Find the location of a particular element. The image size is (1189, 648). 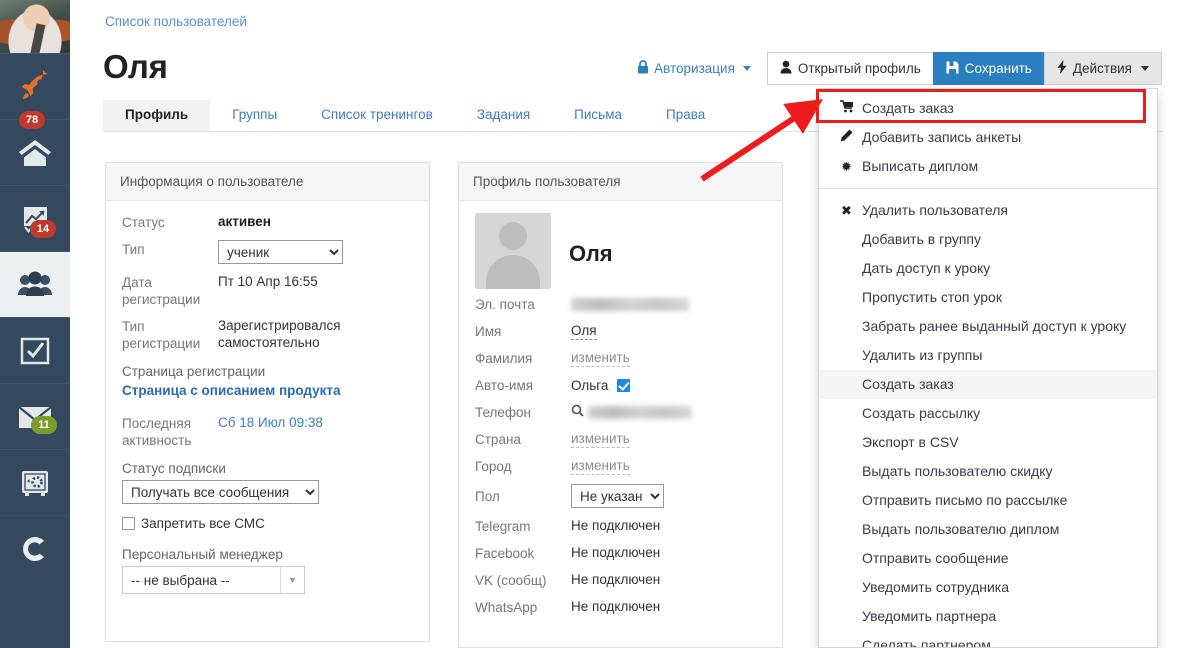

profile-row-country: Страна изменить is located at coordinates (620, 439).